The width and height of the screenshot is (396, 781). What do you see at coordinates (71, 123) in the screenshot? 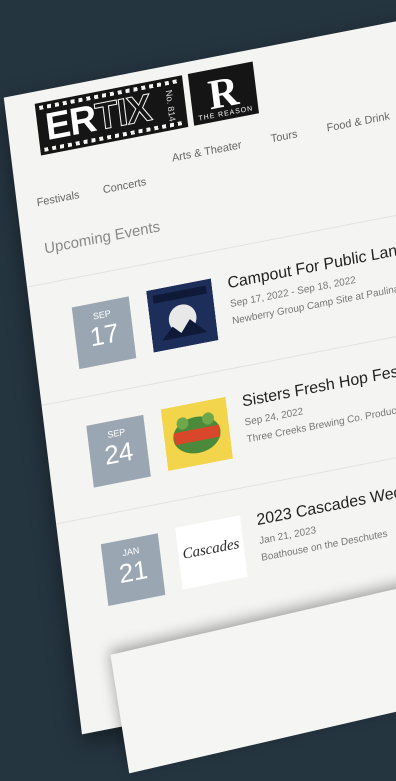
I see `logo-er: ER` at bounding box center [71, 123].